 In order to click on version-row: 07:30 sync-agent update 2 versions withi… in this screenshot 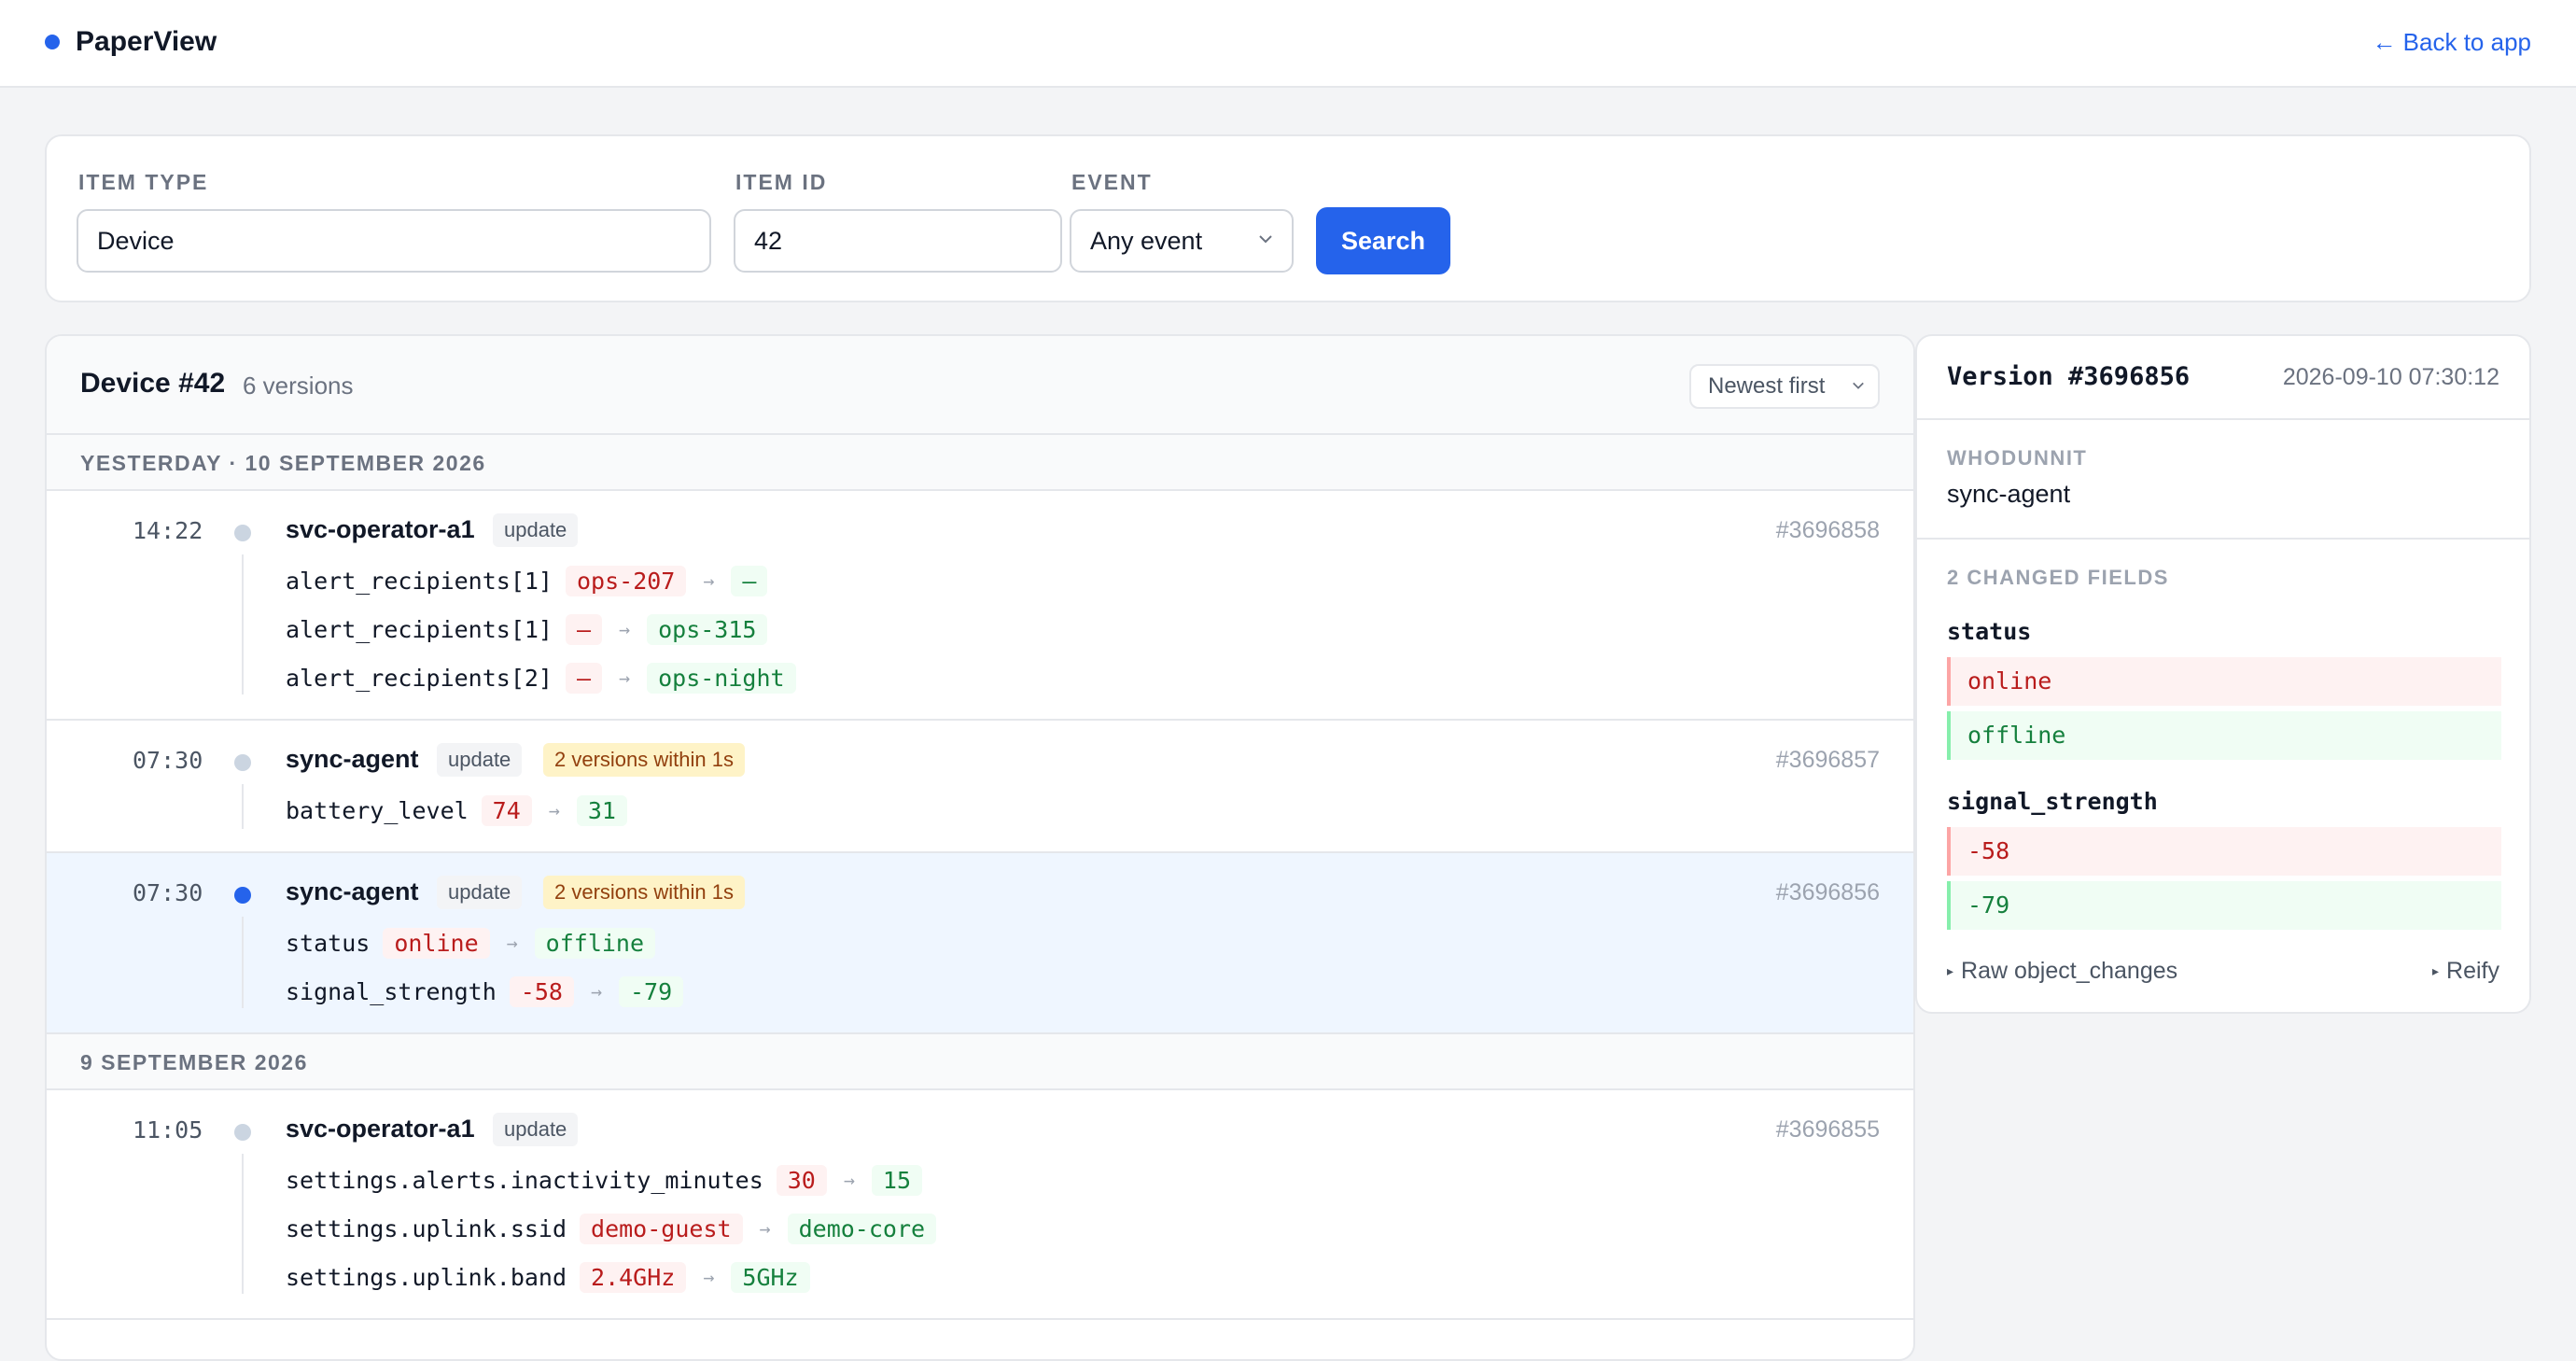, I will do `click(980, 787)`.